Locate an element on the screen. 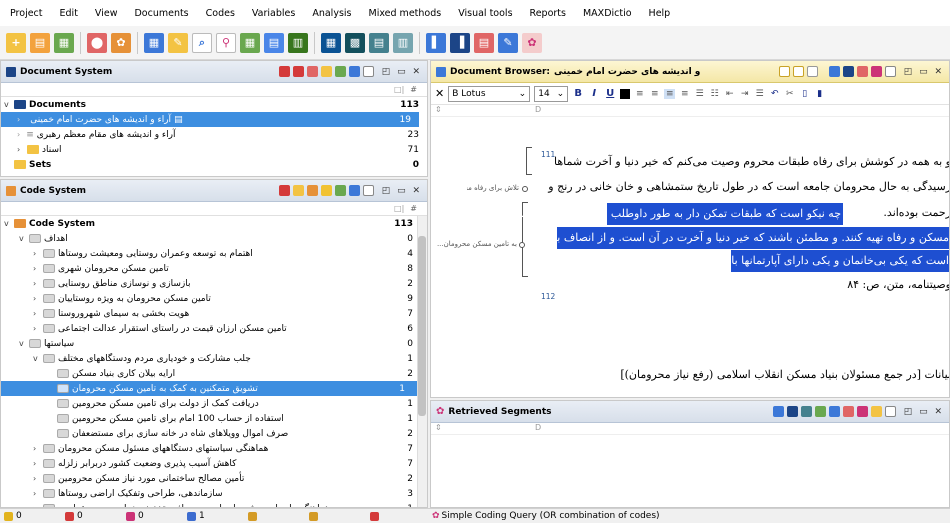  emoticode-icon is located at coordinates (326, 190).